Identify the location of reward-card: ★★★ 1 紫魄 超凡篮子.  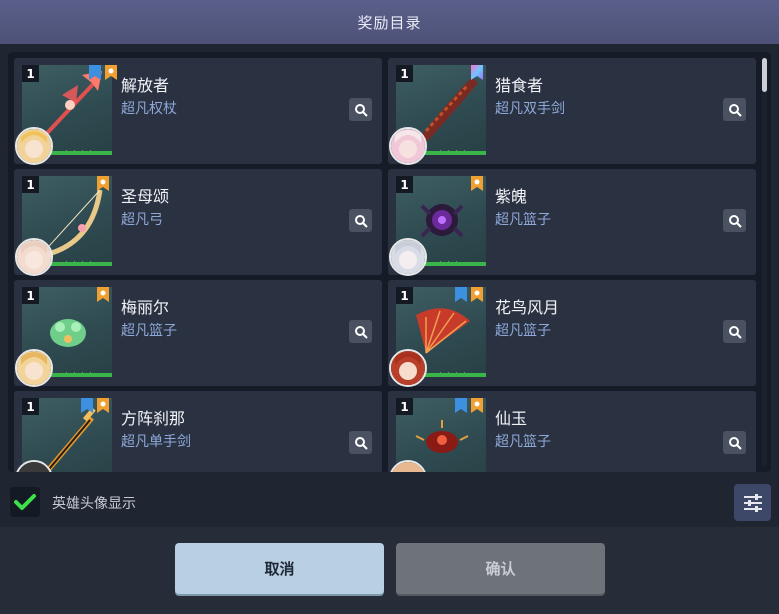
(572, 222).